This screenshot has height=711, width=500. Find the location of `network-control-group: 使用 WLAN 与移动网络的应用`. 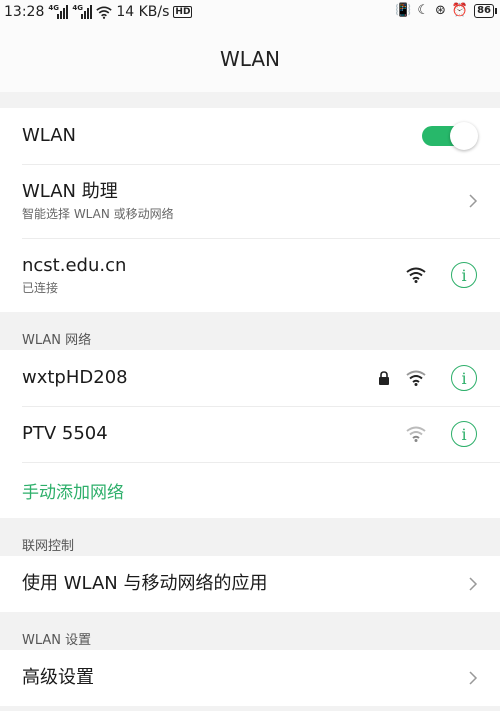

network-control-group: 使用 WLAN 与移动网络的应用 is located at coordinates (250, 584).